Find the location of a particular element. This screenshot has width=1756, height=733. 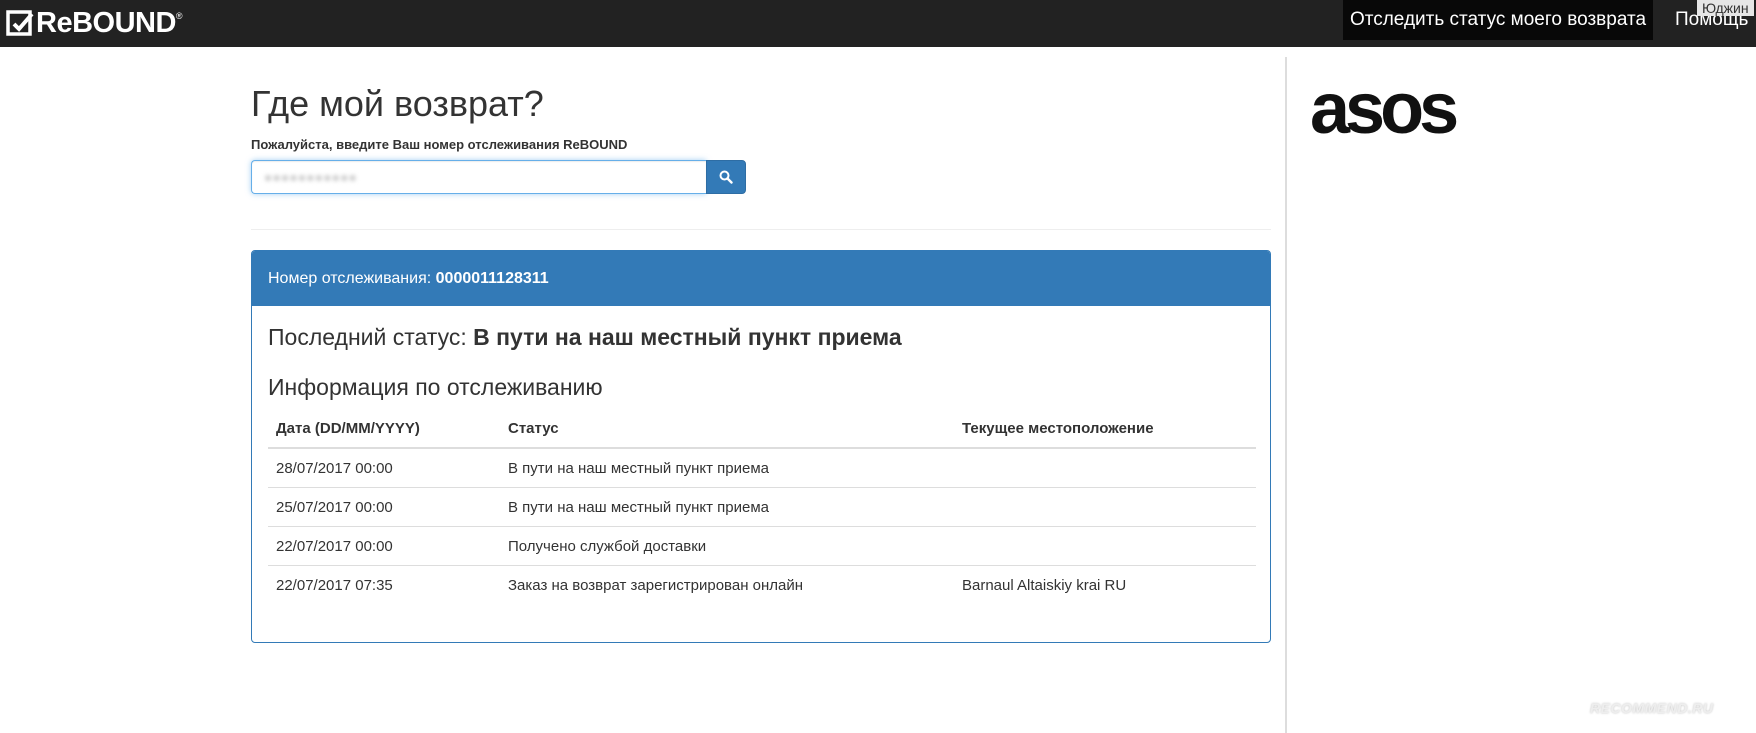

cell-location: Barnaul Altaiskiy krai RU is located at coordinates (1044, 585).